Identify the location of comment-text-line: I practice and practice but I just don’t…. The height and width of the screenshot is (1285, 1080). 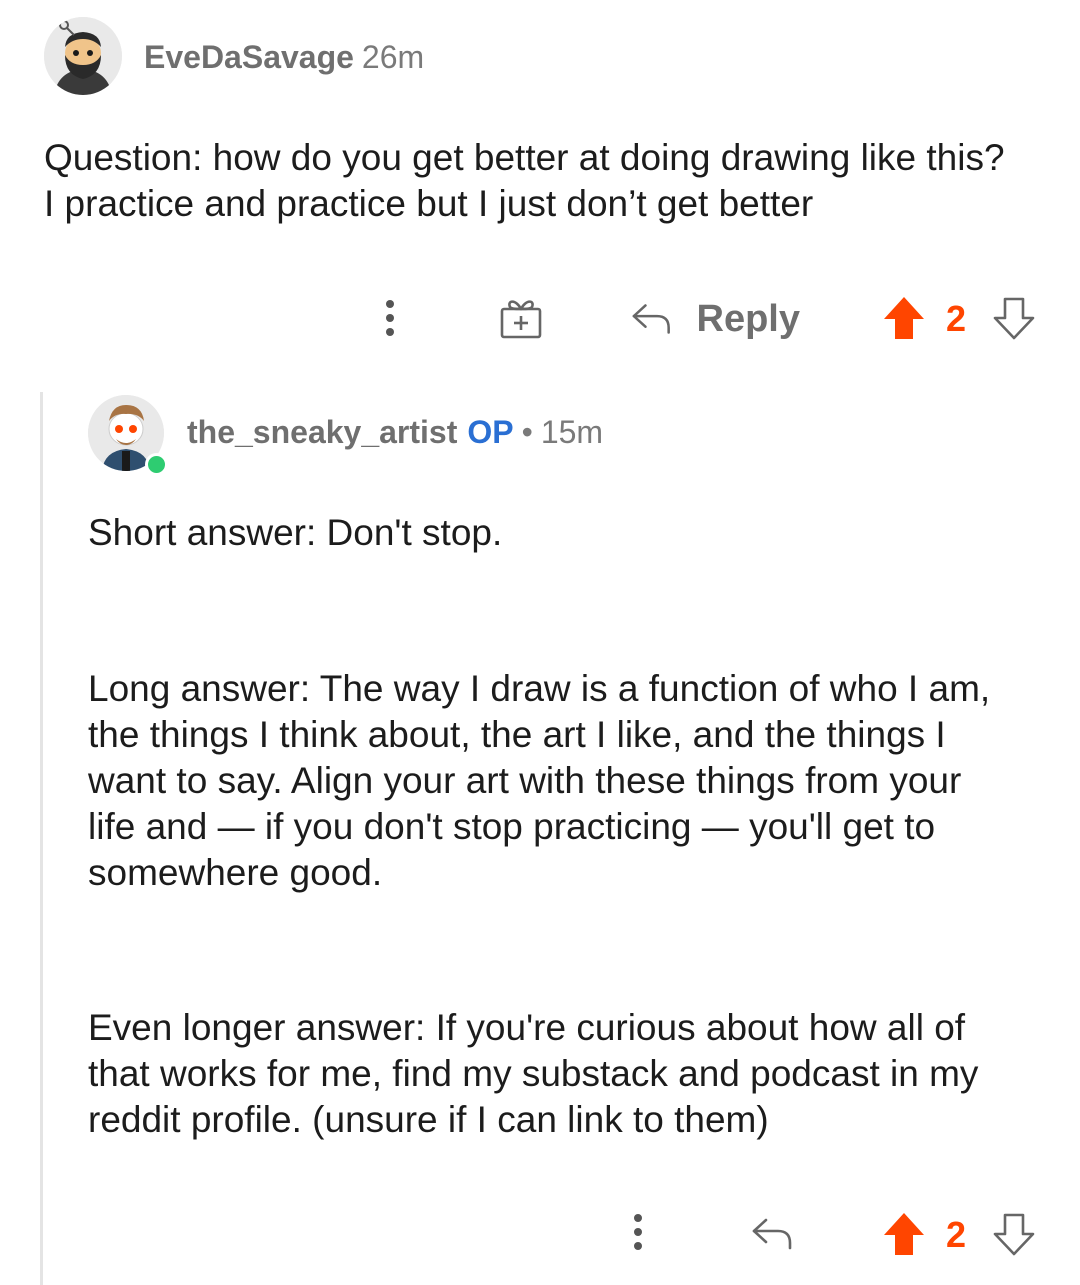
(429, 203).